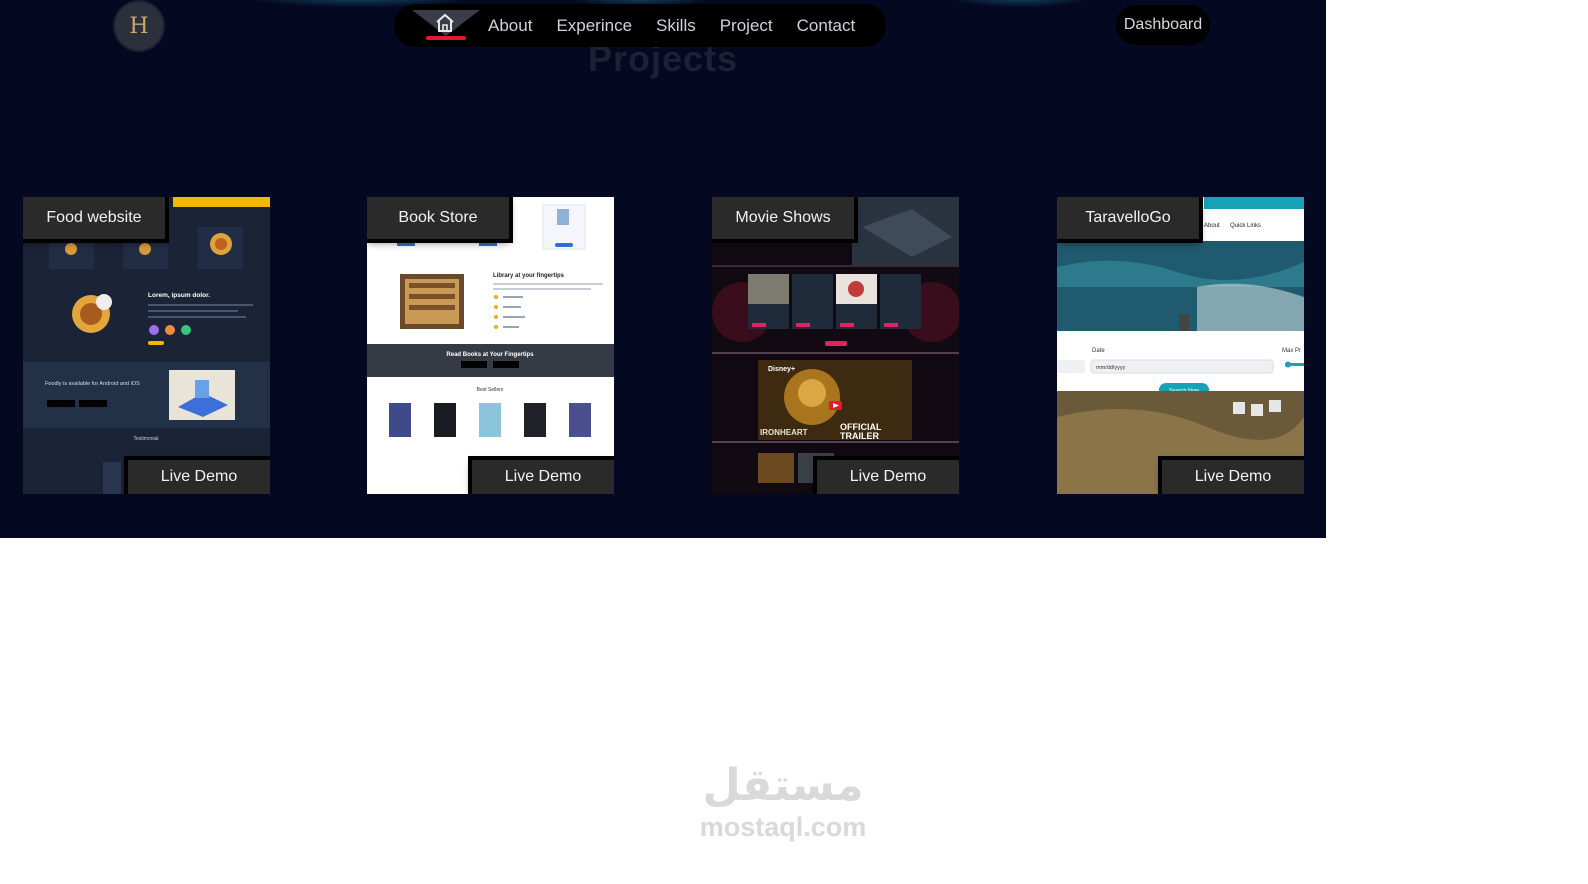 The image size is (1588, 884). What do you see at coordinates (490, 390) in the screenshot?
I see `book-section-label: Best Sellers` at bounding box center [490, 390].